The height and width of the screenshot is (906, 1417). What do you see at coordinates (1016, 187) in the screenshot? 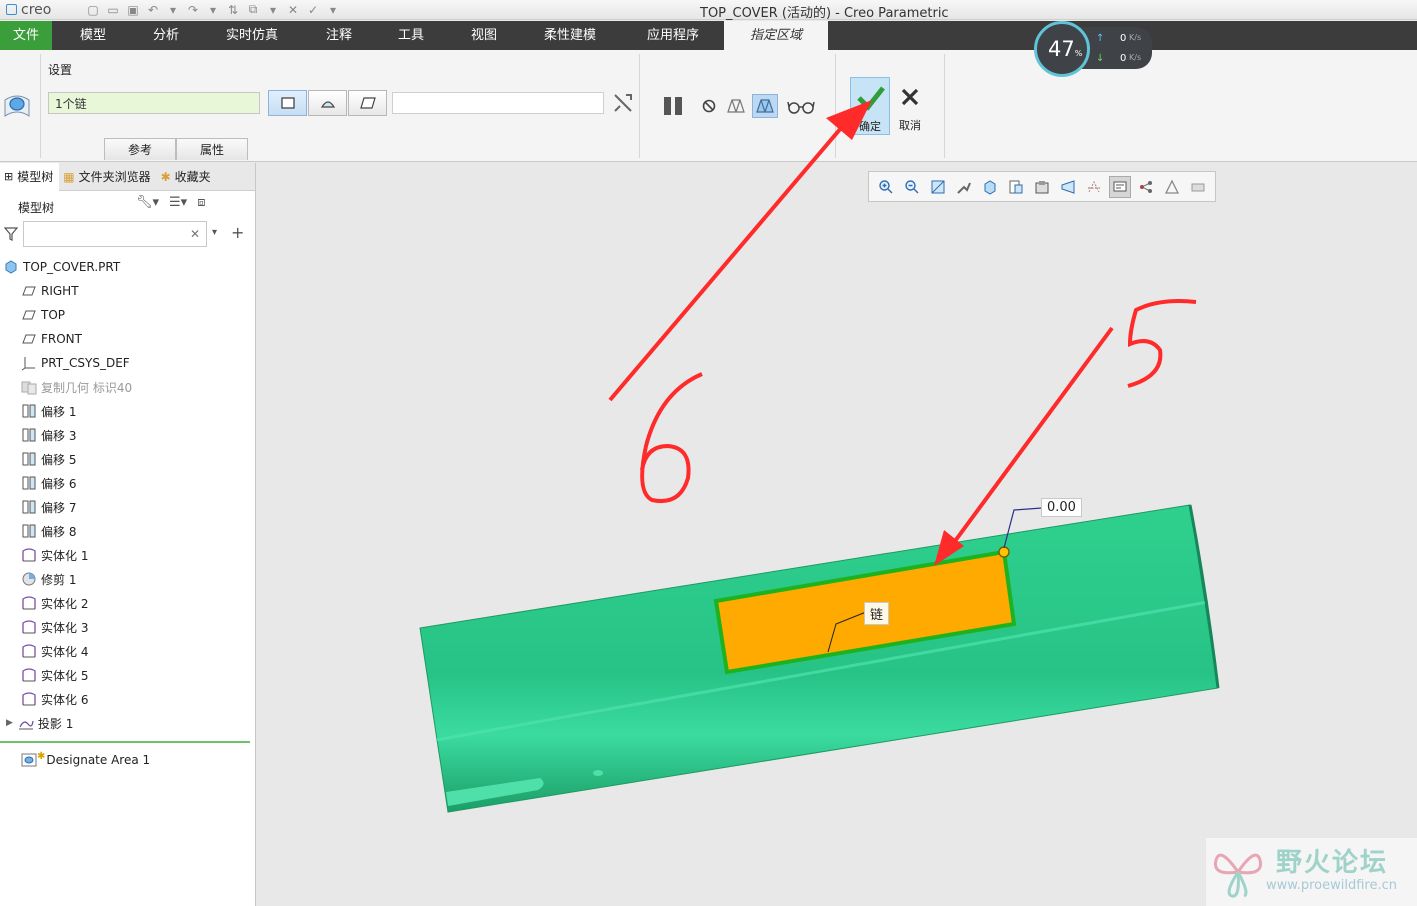
I see `saved-views-icon` at bounding box center [1016, 187].